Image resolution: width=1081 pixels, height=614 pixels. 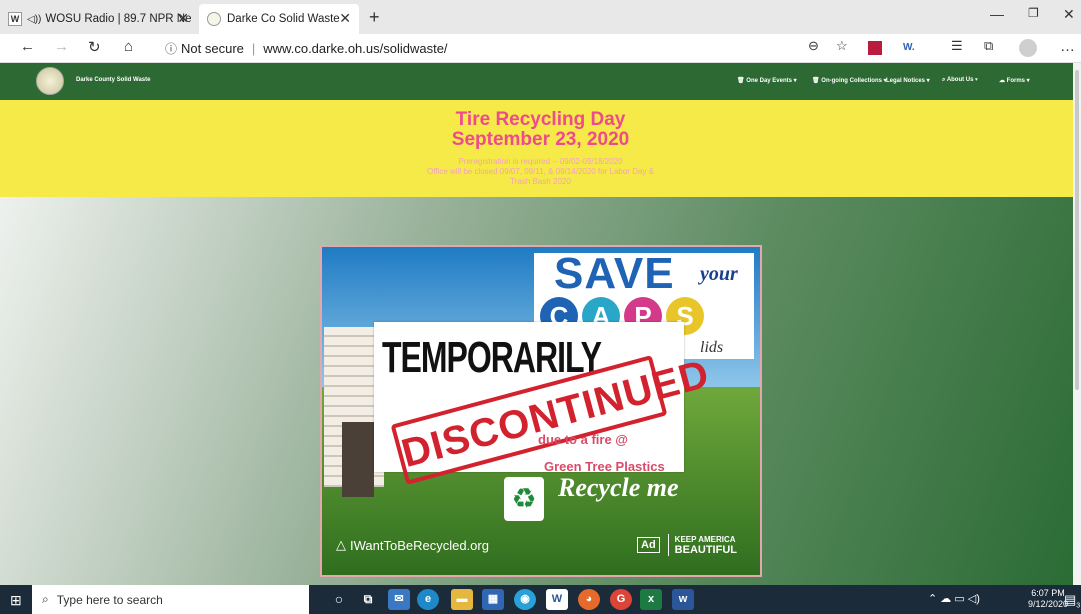 I want to click on app-icon: ◉, so click(x=525, y=599).